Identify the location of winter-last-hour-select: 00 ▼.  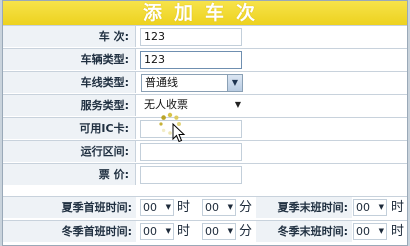
(370, 231).